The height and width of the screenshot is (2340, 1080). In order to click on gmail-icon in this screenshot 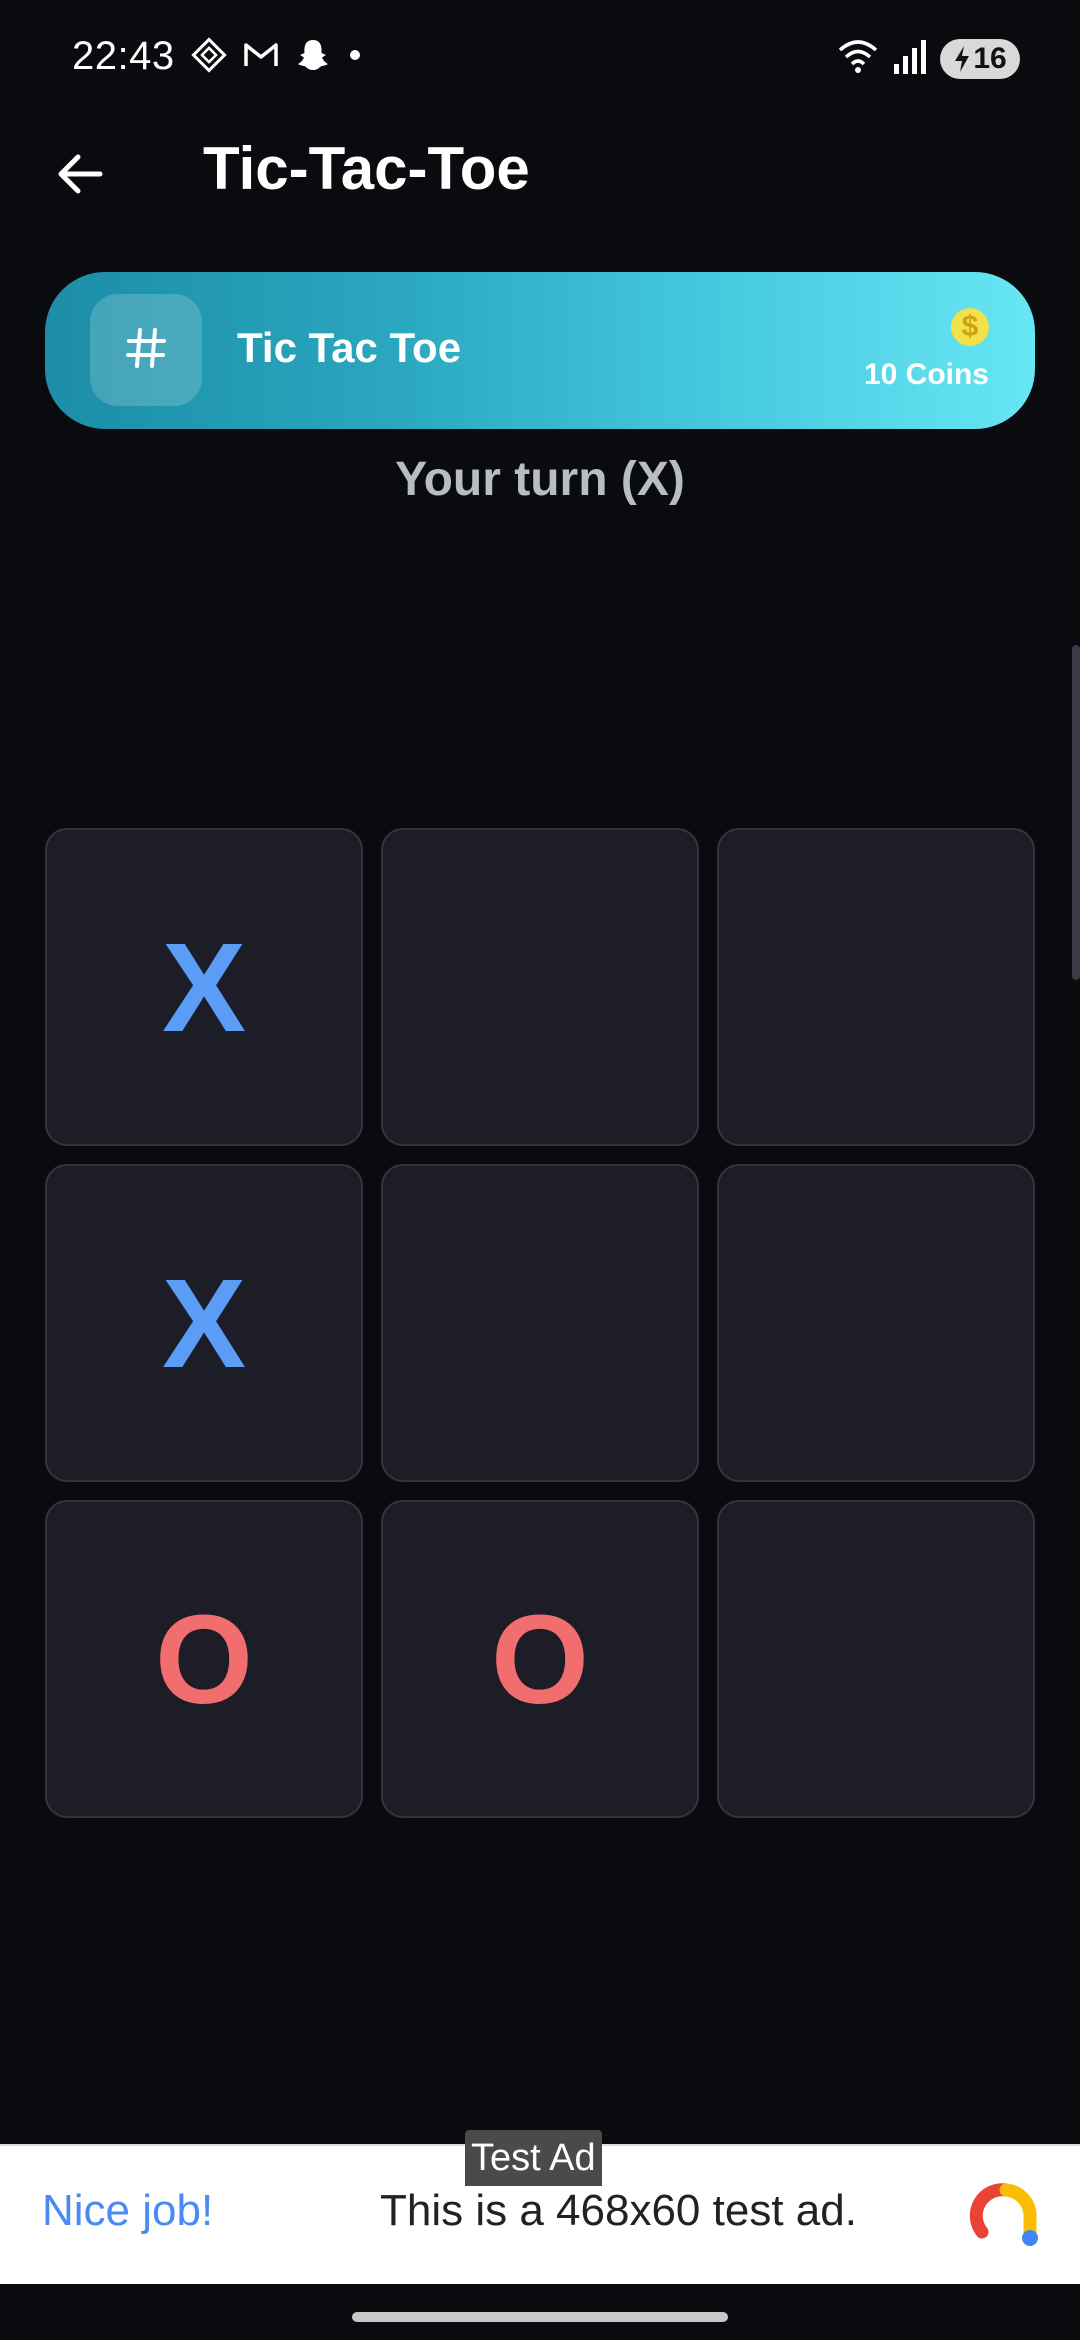, I will do `click(261, 55)`.